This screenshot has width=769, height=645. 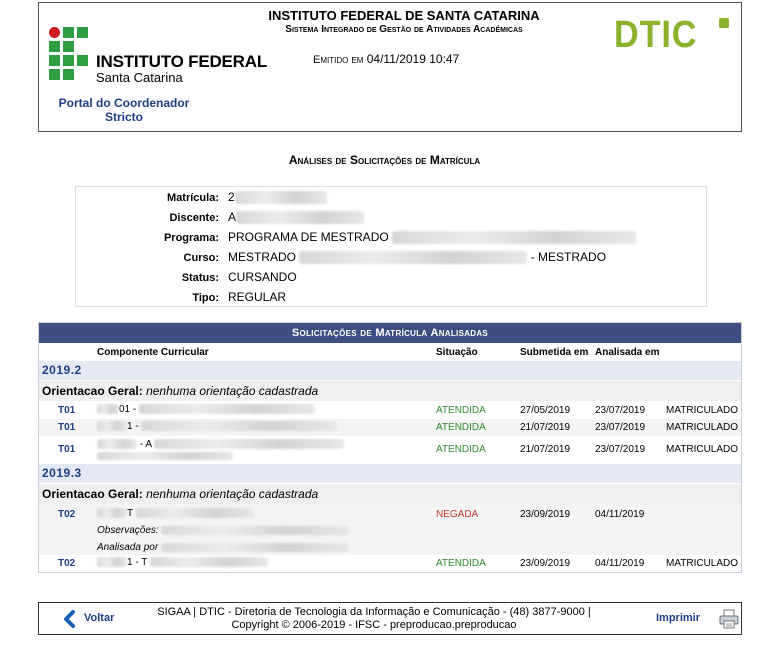 What do you see at coordinates (123, 117) in the screenshot?
I see `portal-line2: Stricto` at bounding box center [123, 117].